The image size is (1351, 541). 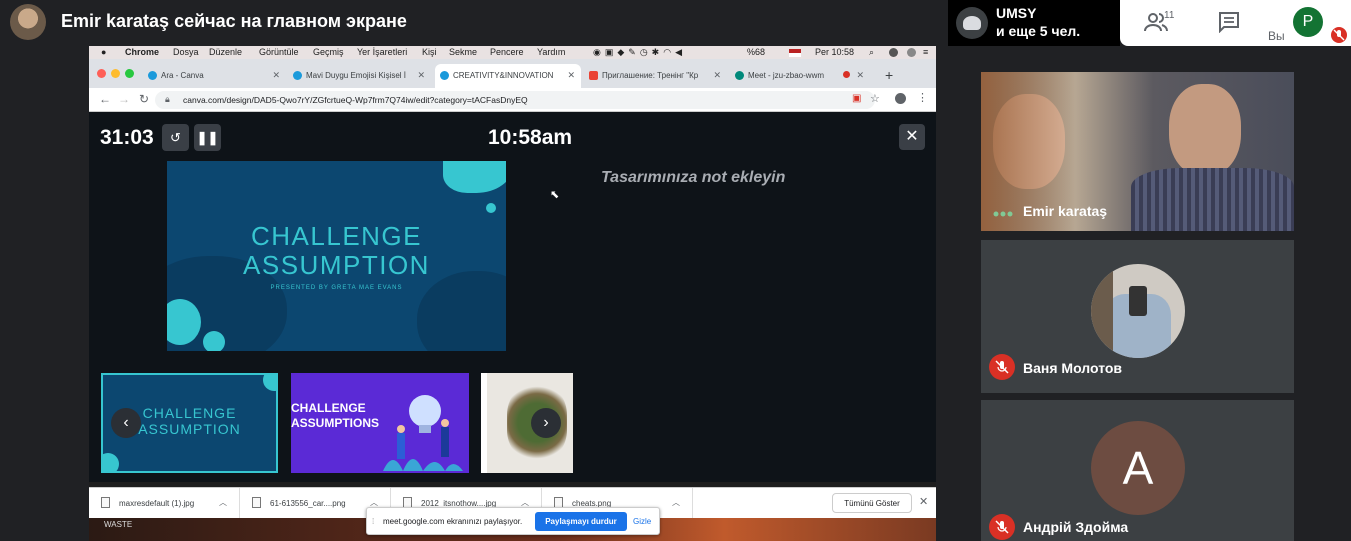 What do you see at coordinates (555, 195) in the screenshot?
I see `mouse-cursor-icon: ⬉` at bounding box center [555, 195].